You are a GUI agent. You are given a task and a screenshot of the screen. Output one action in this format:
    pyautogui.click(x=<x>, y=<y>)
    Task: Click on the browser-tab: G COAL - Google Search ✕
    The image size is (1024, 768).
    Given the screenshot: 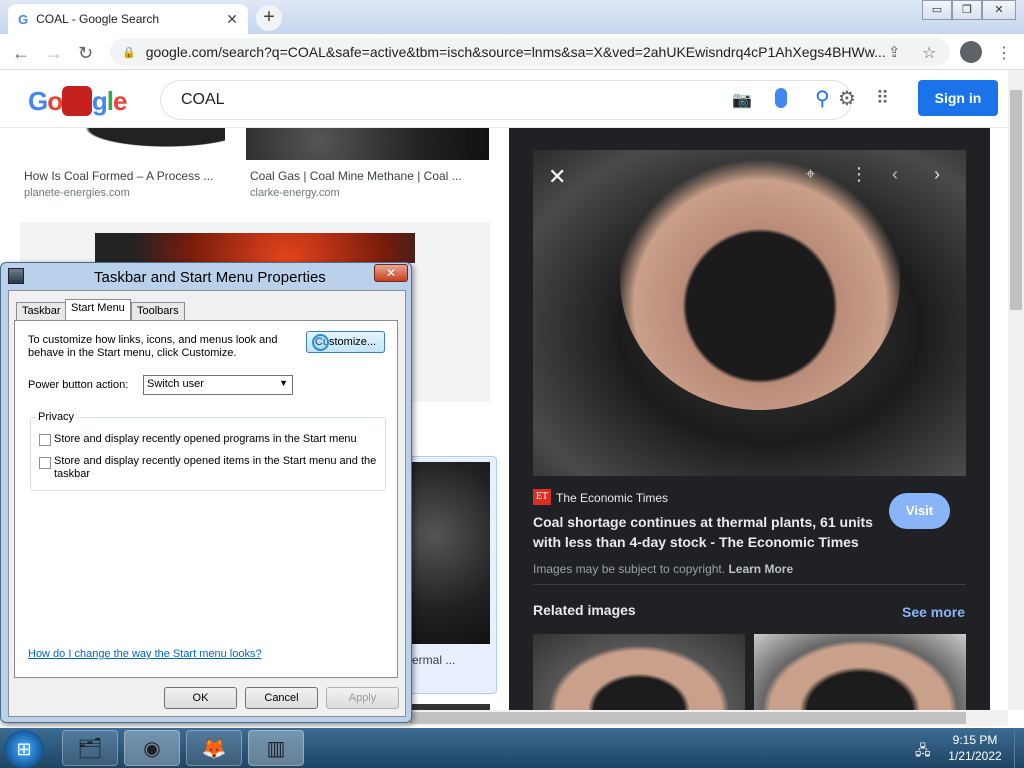 What is the action you would take?
    pyautogui.click(x=128, y=19)
    